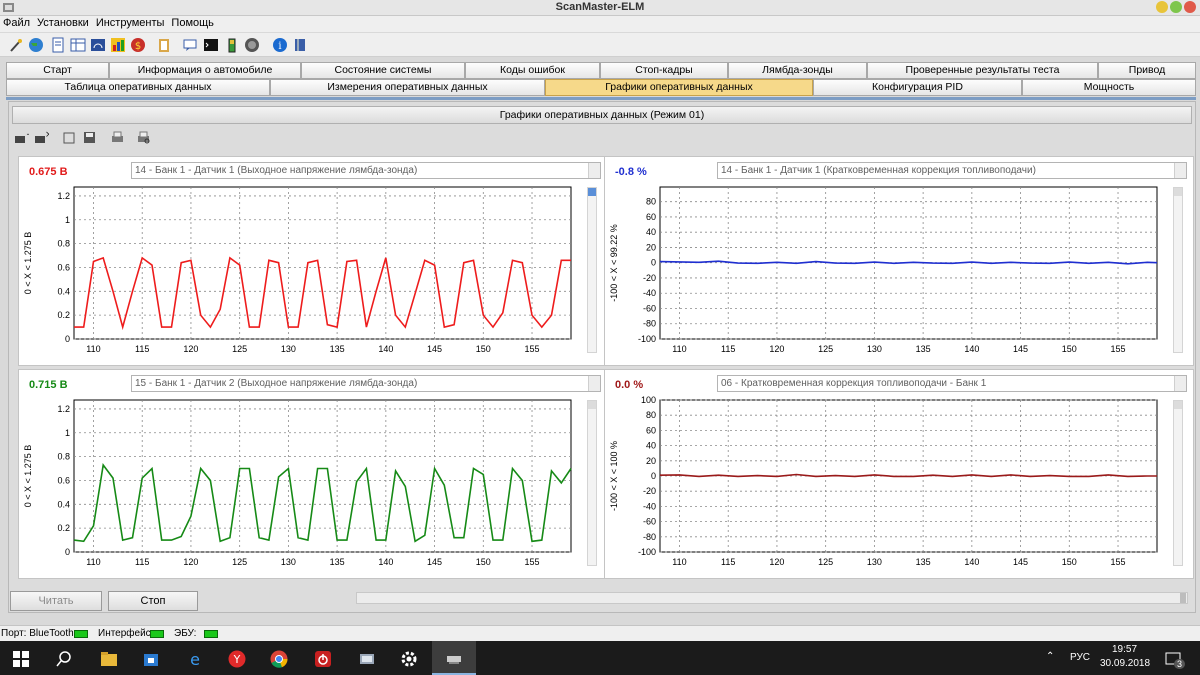 The height and width of the screenshot is (675, 1200). Describe the element at coordinates (679, 87) in the screenshot. I see `tab-bottom-2: Графики оперативных данных` at that location.